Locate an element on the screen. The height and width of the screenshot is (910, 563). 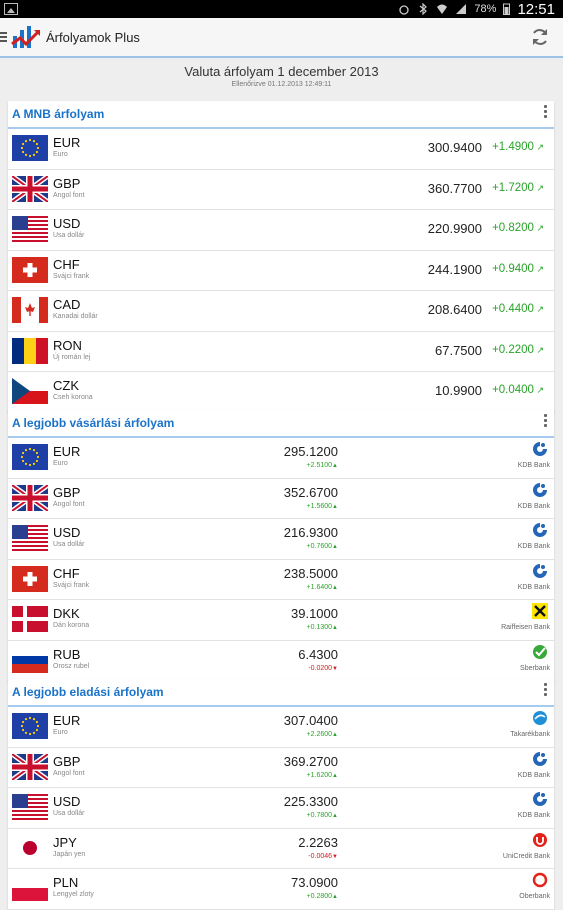
currency-name: Japán yen is located at coordinates (69, 854).